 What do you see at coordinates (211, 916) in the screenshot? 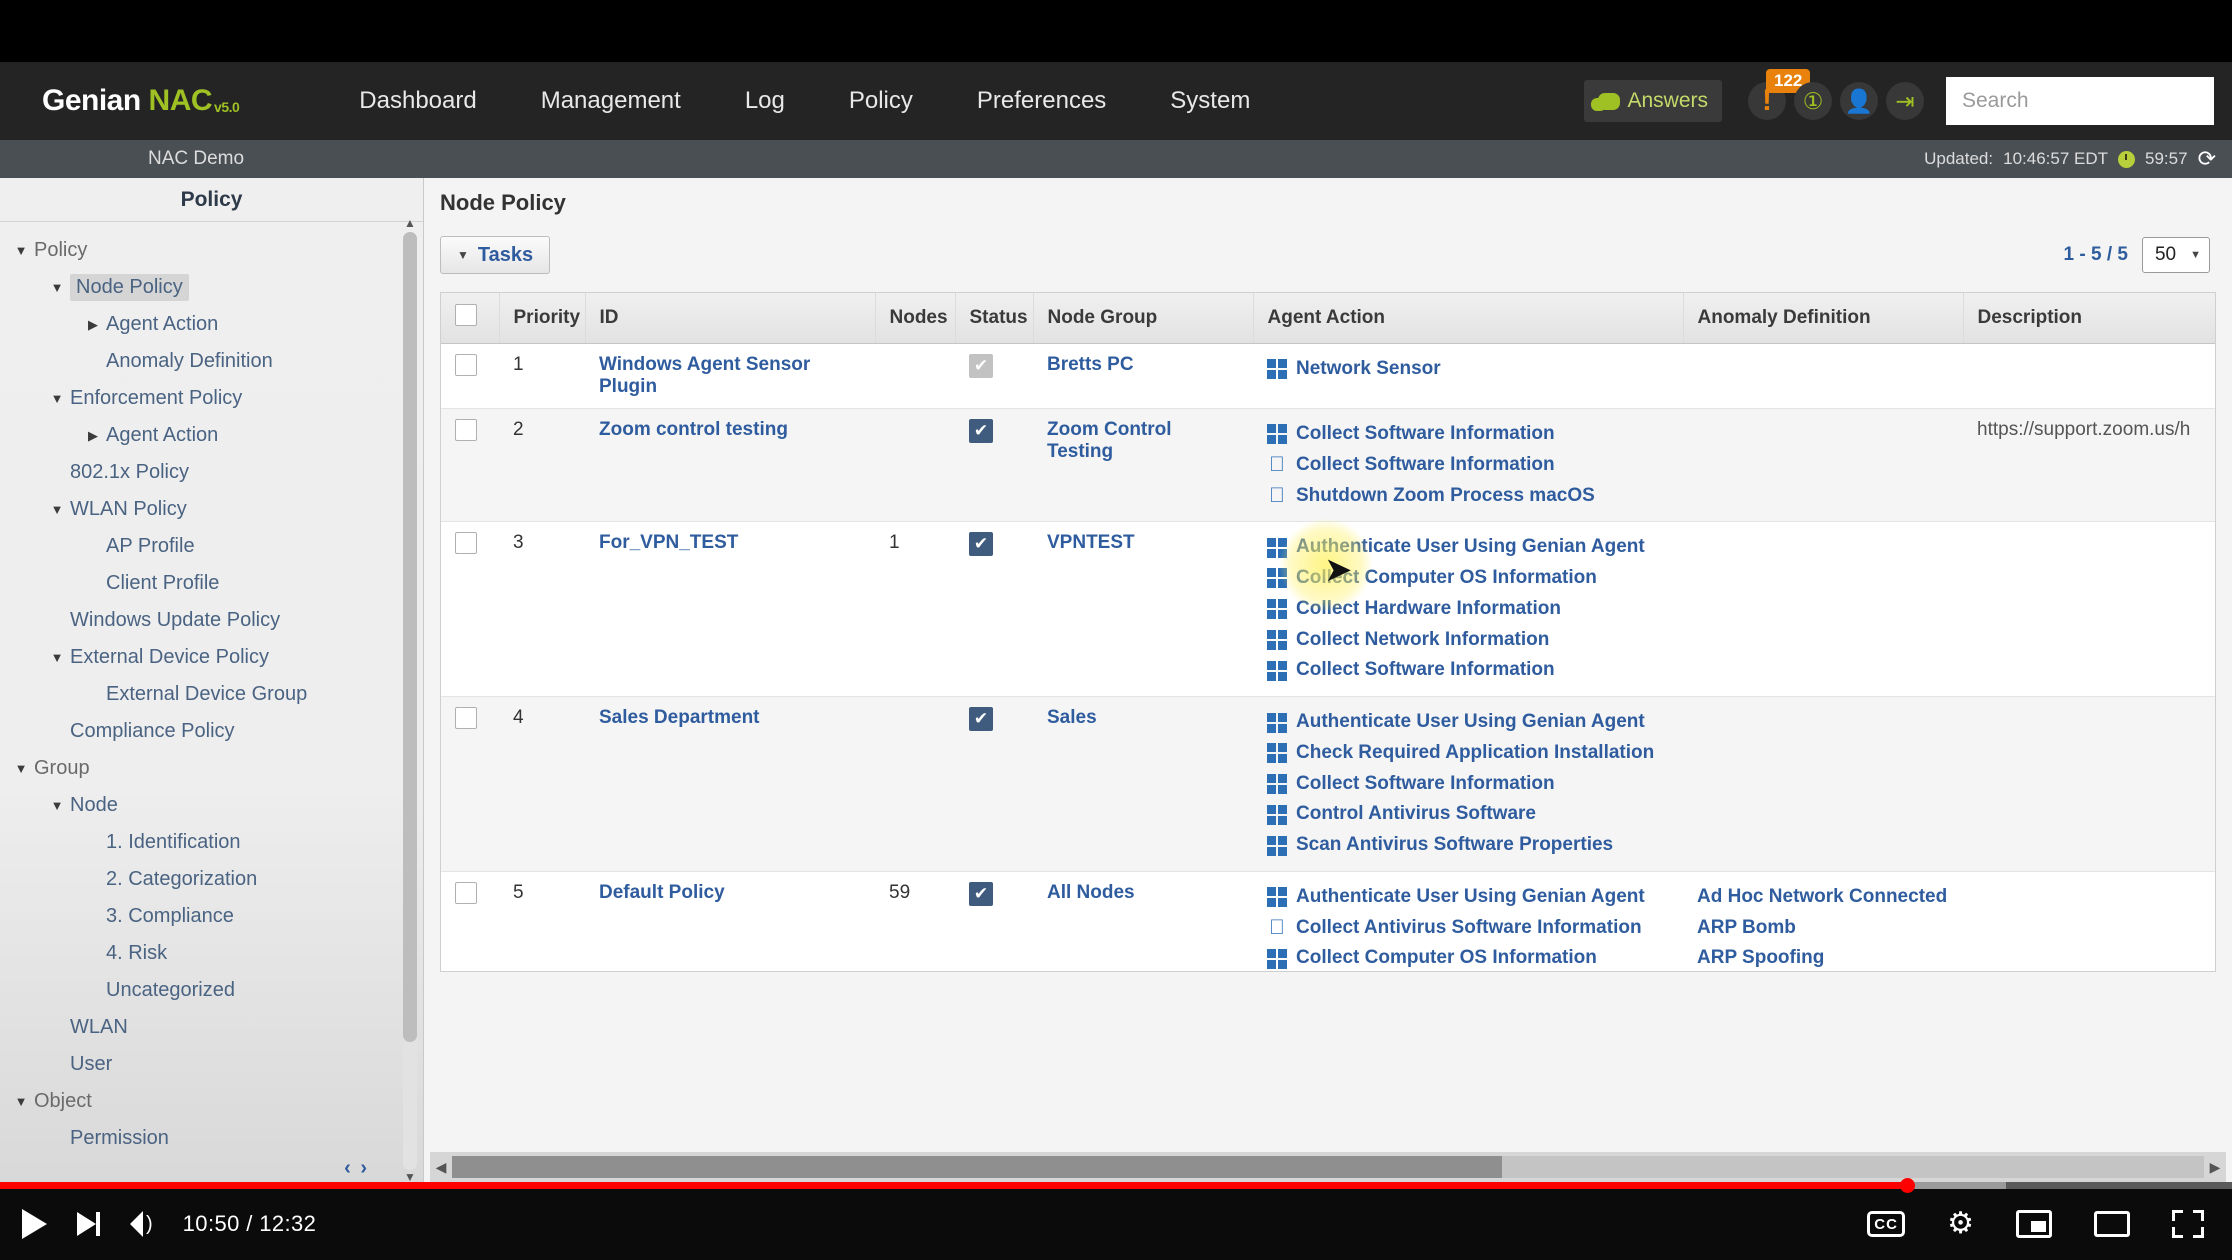
I see `sidebar-item-3-compliance: 3. Compliance` at bounding box center [211, 916].